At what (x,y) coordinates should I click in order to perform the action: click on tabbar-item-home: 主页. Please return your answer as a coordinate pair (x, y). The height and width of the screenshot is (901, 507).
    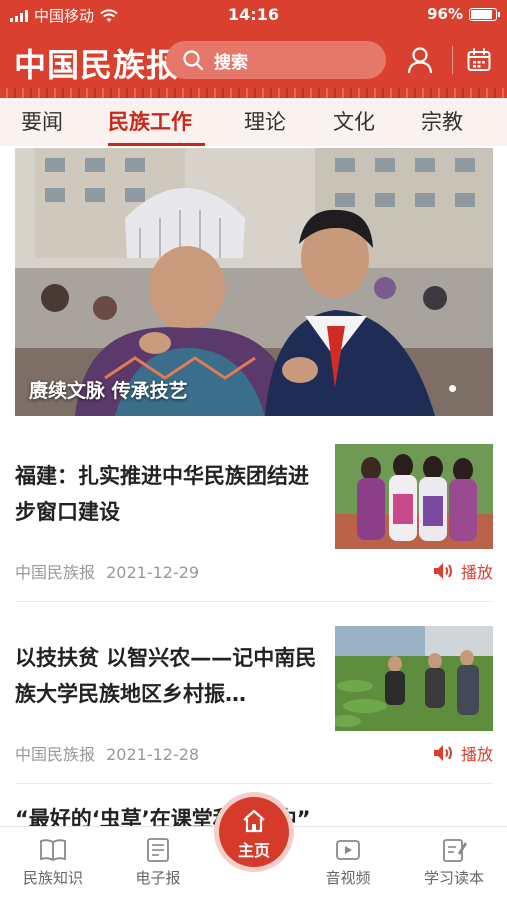
    Looking at the image, I should click on (254, 832).